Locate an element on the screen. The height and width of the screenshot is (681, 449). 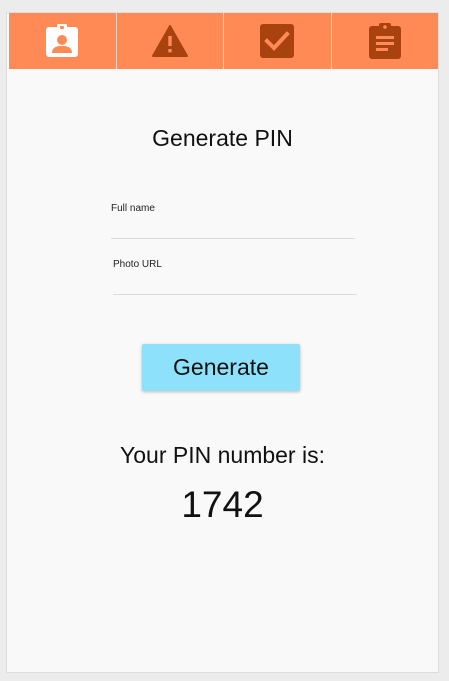
full-name-field: Full name is located at coordinates (233, 221).